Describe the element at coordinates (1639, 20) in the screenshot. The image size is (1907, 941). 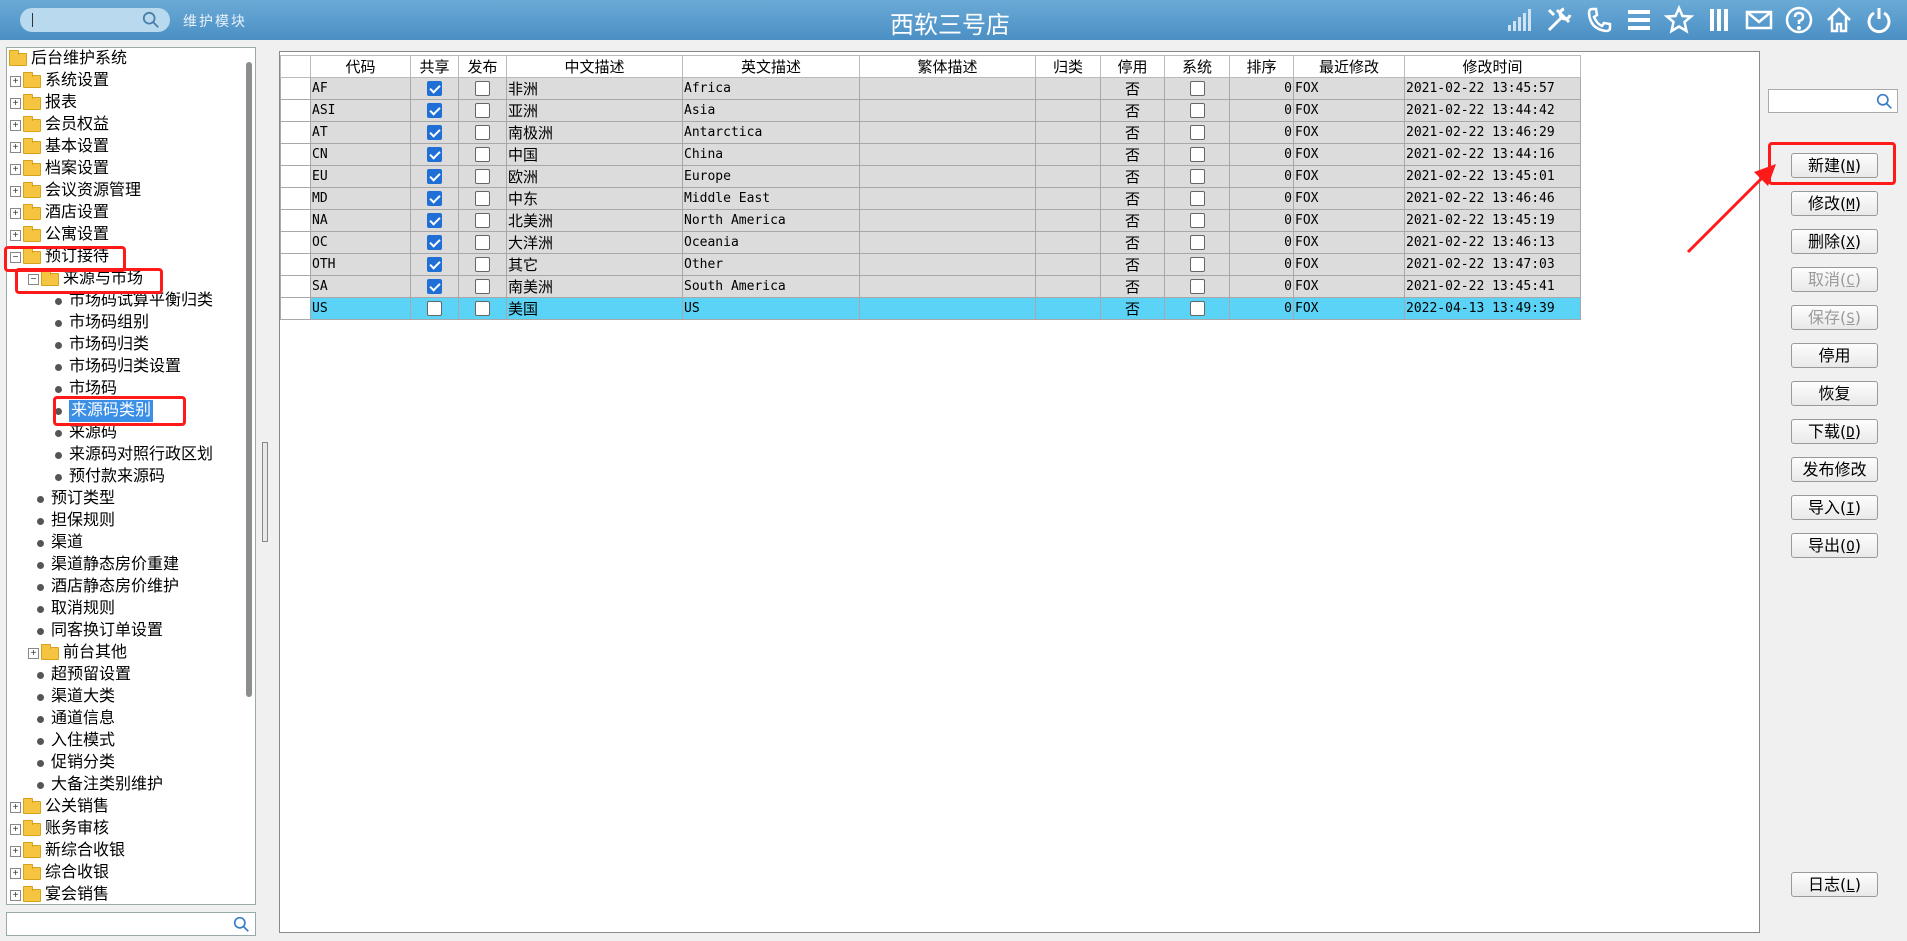
I see `menu-icon` at that location.